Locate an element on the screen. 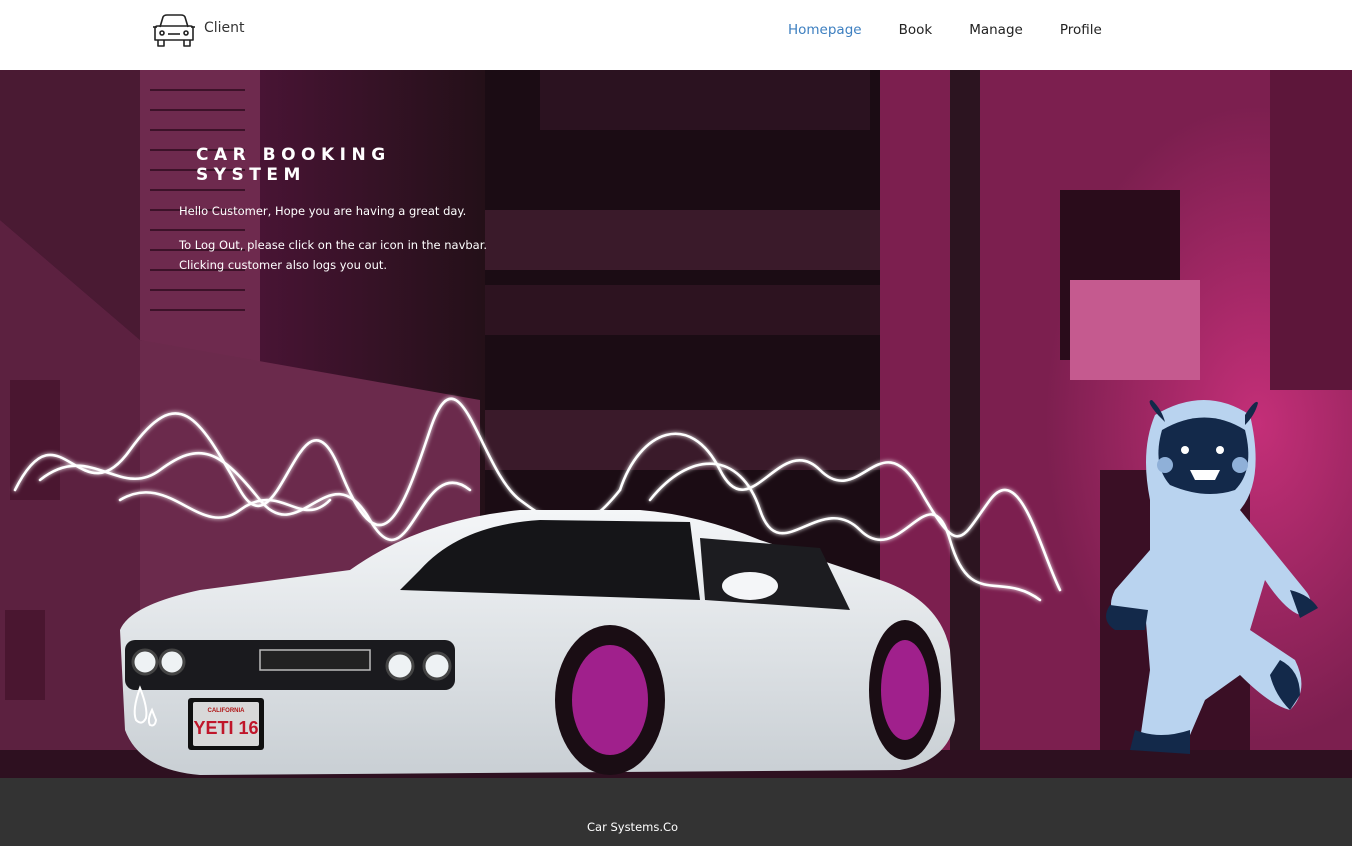 Image resolution: width=1352 pixels, height=846 pixels. hero-title: CAR BOOKING SYSTEM is located at coordinates (293, 165).